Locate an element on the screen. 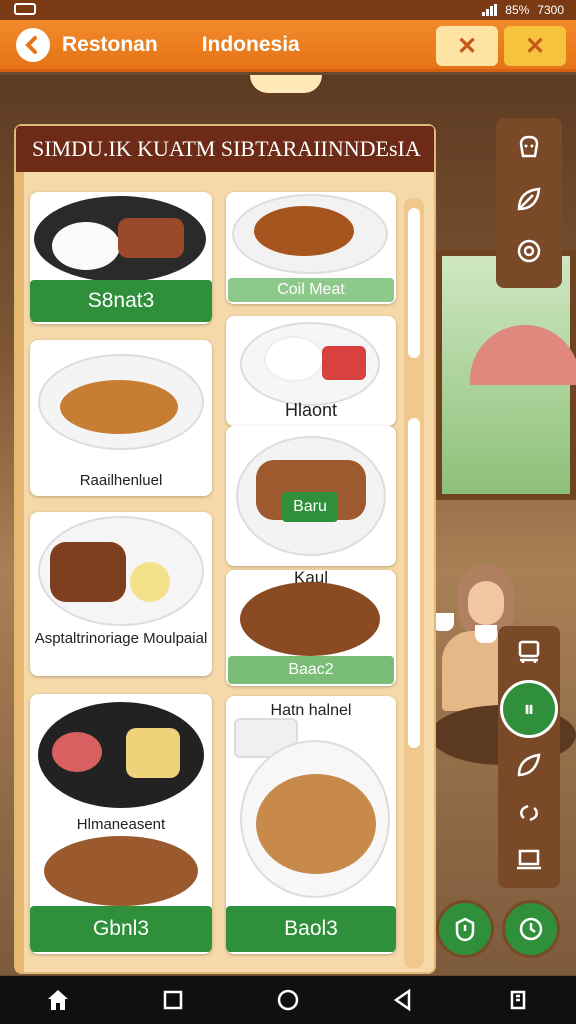  clock-icon is located at coordinates (531, 929).